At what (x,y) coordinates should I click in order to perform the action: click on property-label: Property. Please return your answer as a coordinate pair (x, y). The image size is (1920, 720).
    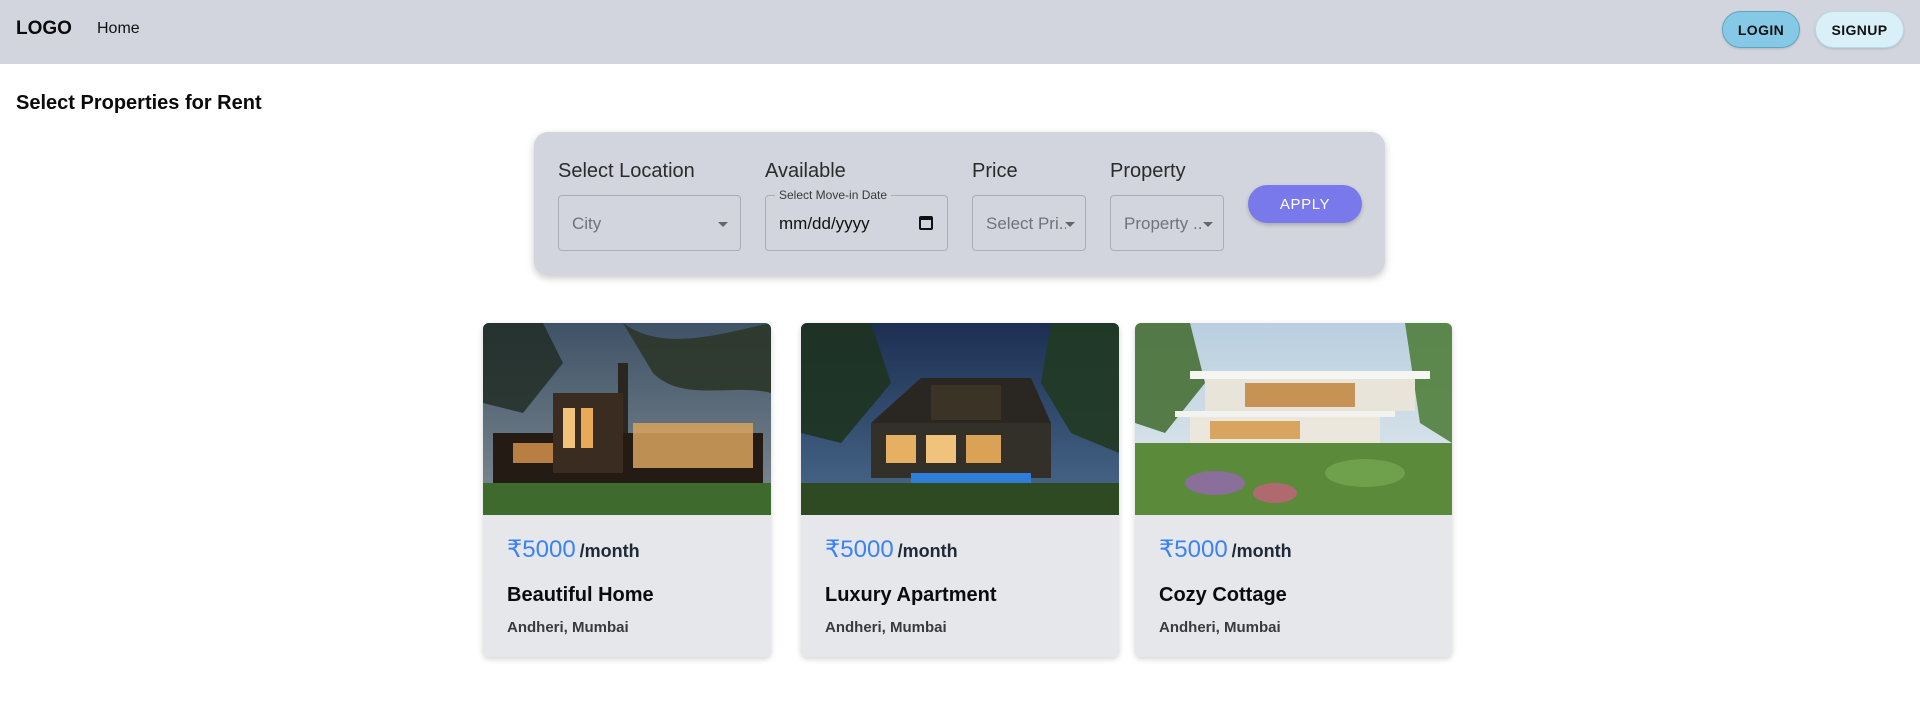
    Looking at the image, I should click on (1148, 171).